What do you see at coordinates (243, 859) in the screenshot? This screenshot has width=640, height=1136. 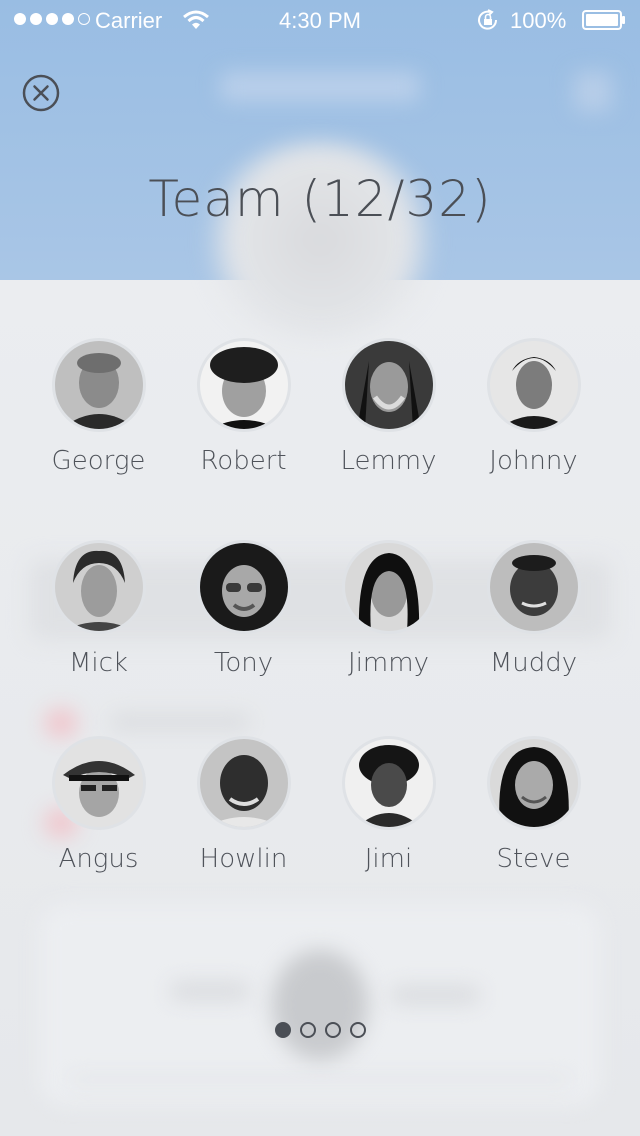 I see `member-name: Howlin` at bounding box center [243, 859].